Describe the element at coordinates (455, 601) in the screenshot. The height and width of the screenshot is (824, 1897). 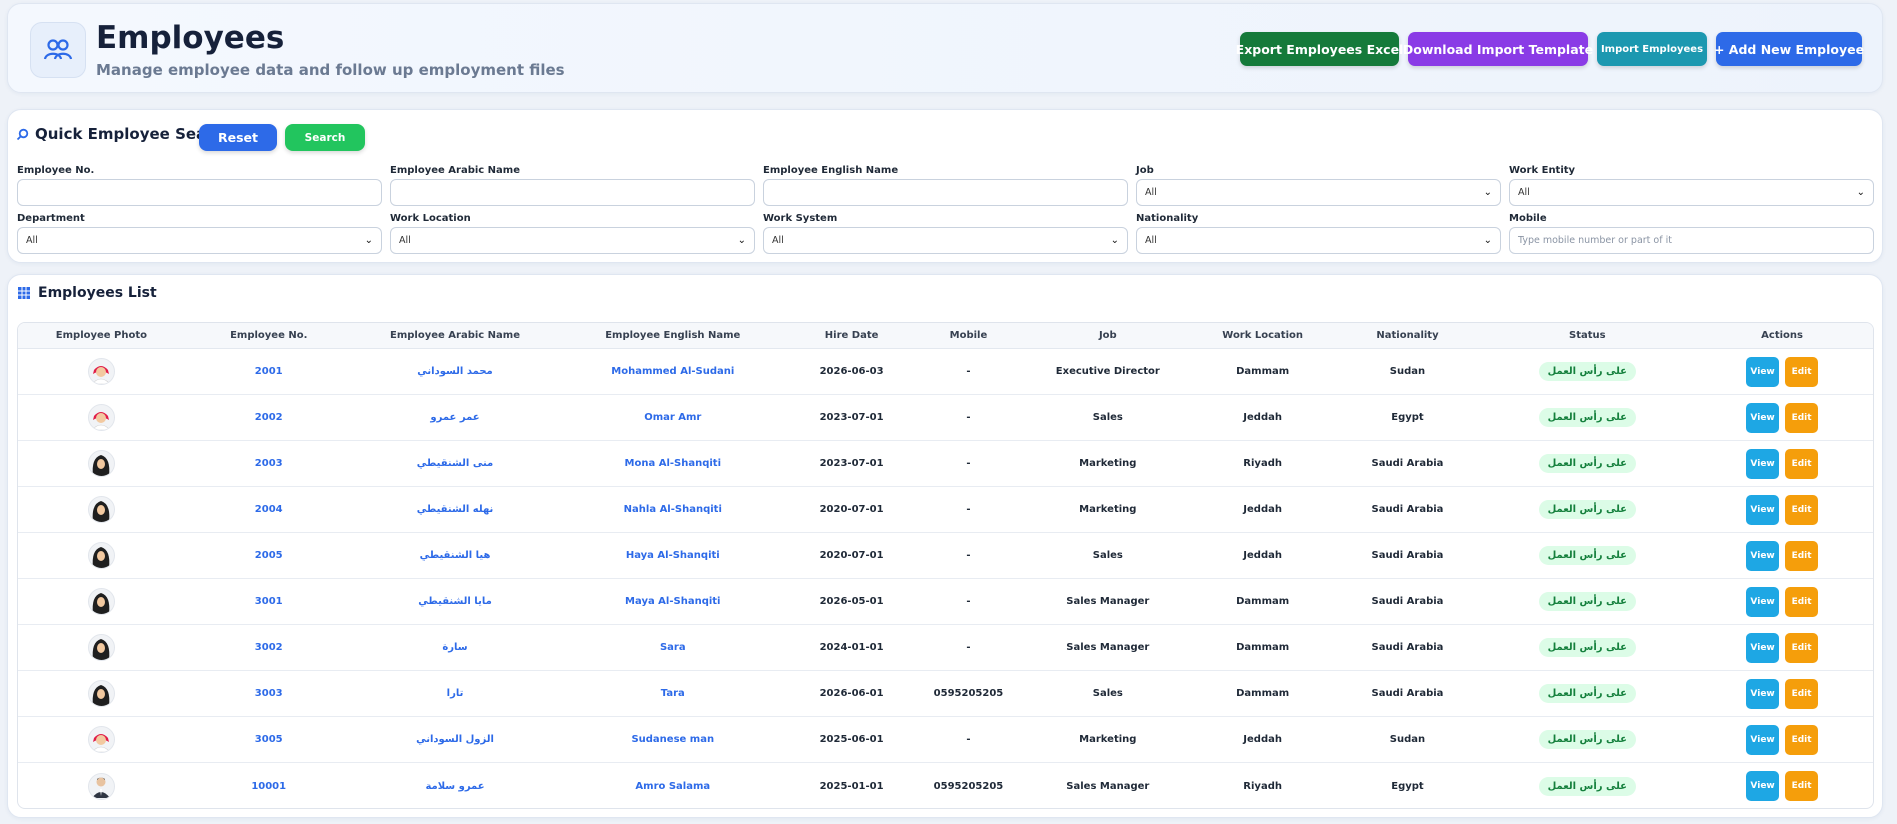
I see `arabic-name-cell: مايا الشنقيطي` at that location.